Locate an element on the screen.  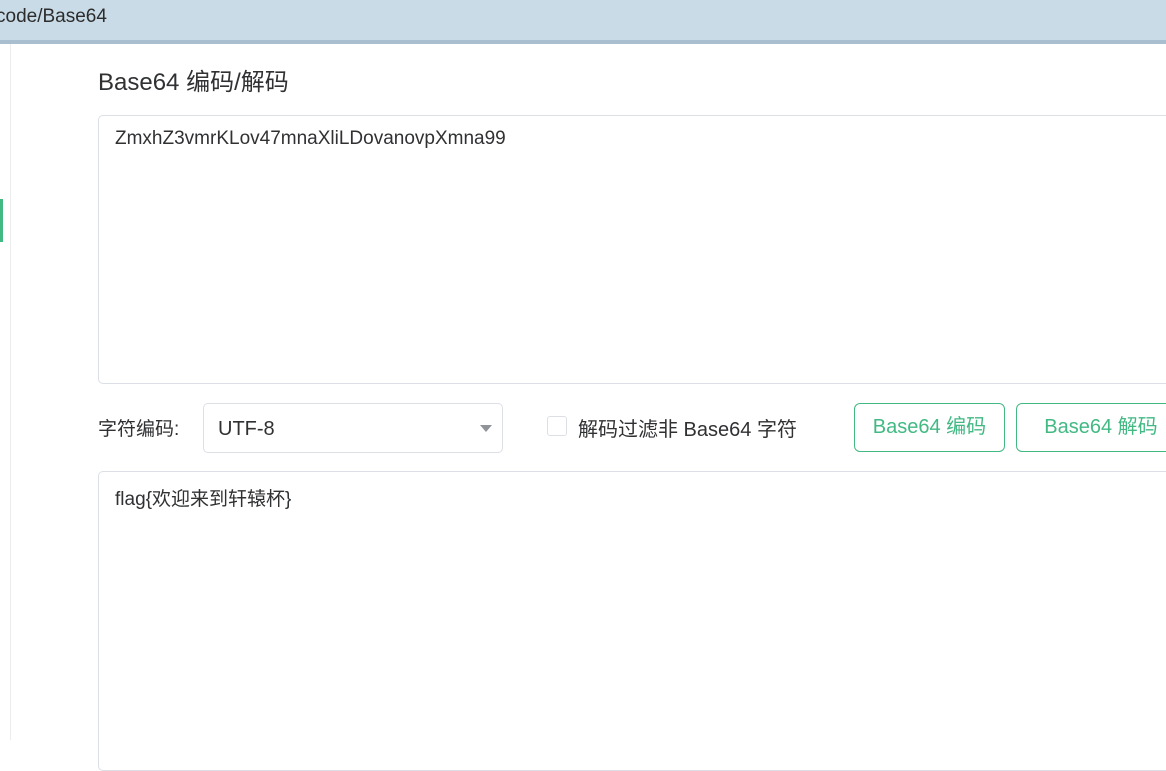
encode-button: Base64 编码 is located at coordinates (929, 427).